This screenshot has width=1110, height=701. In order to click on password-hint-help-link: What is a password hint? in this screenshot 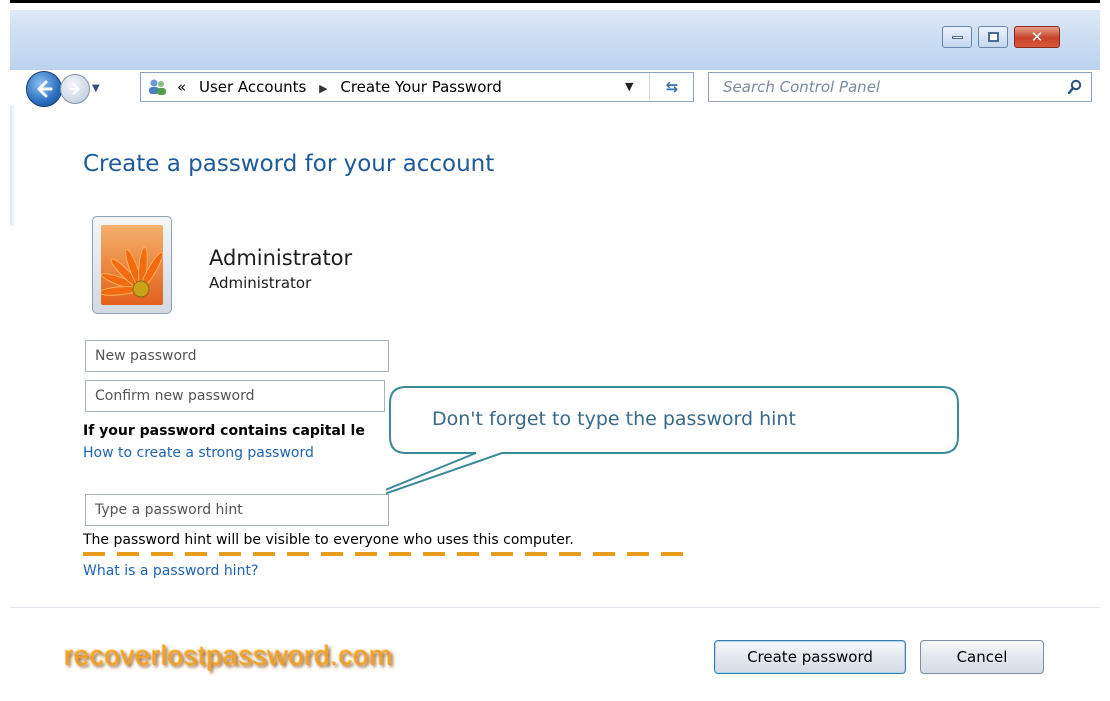, I will do `click(170, 571)`.